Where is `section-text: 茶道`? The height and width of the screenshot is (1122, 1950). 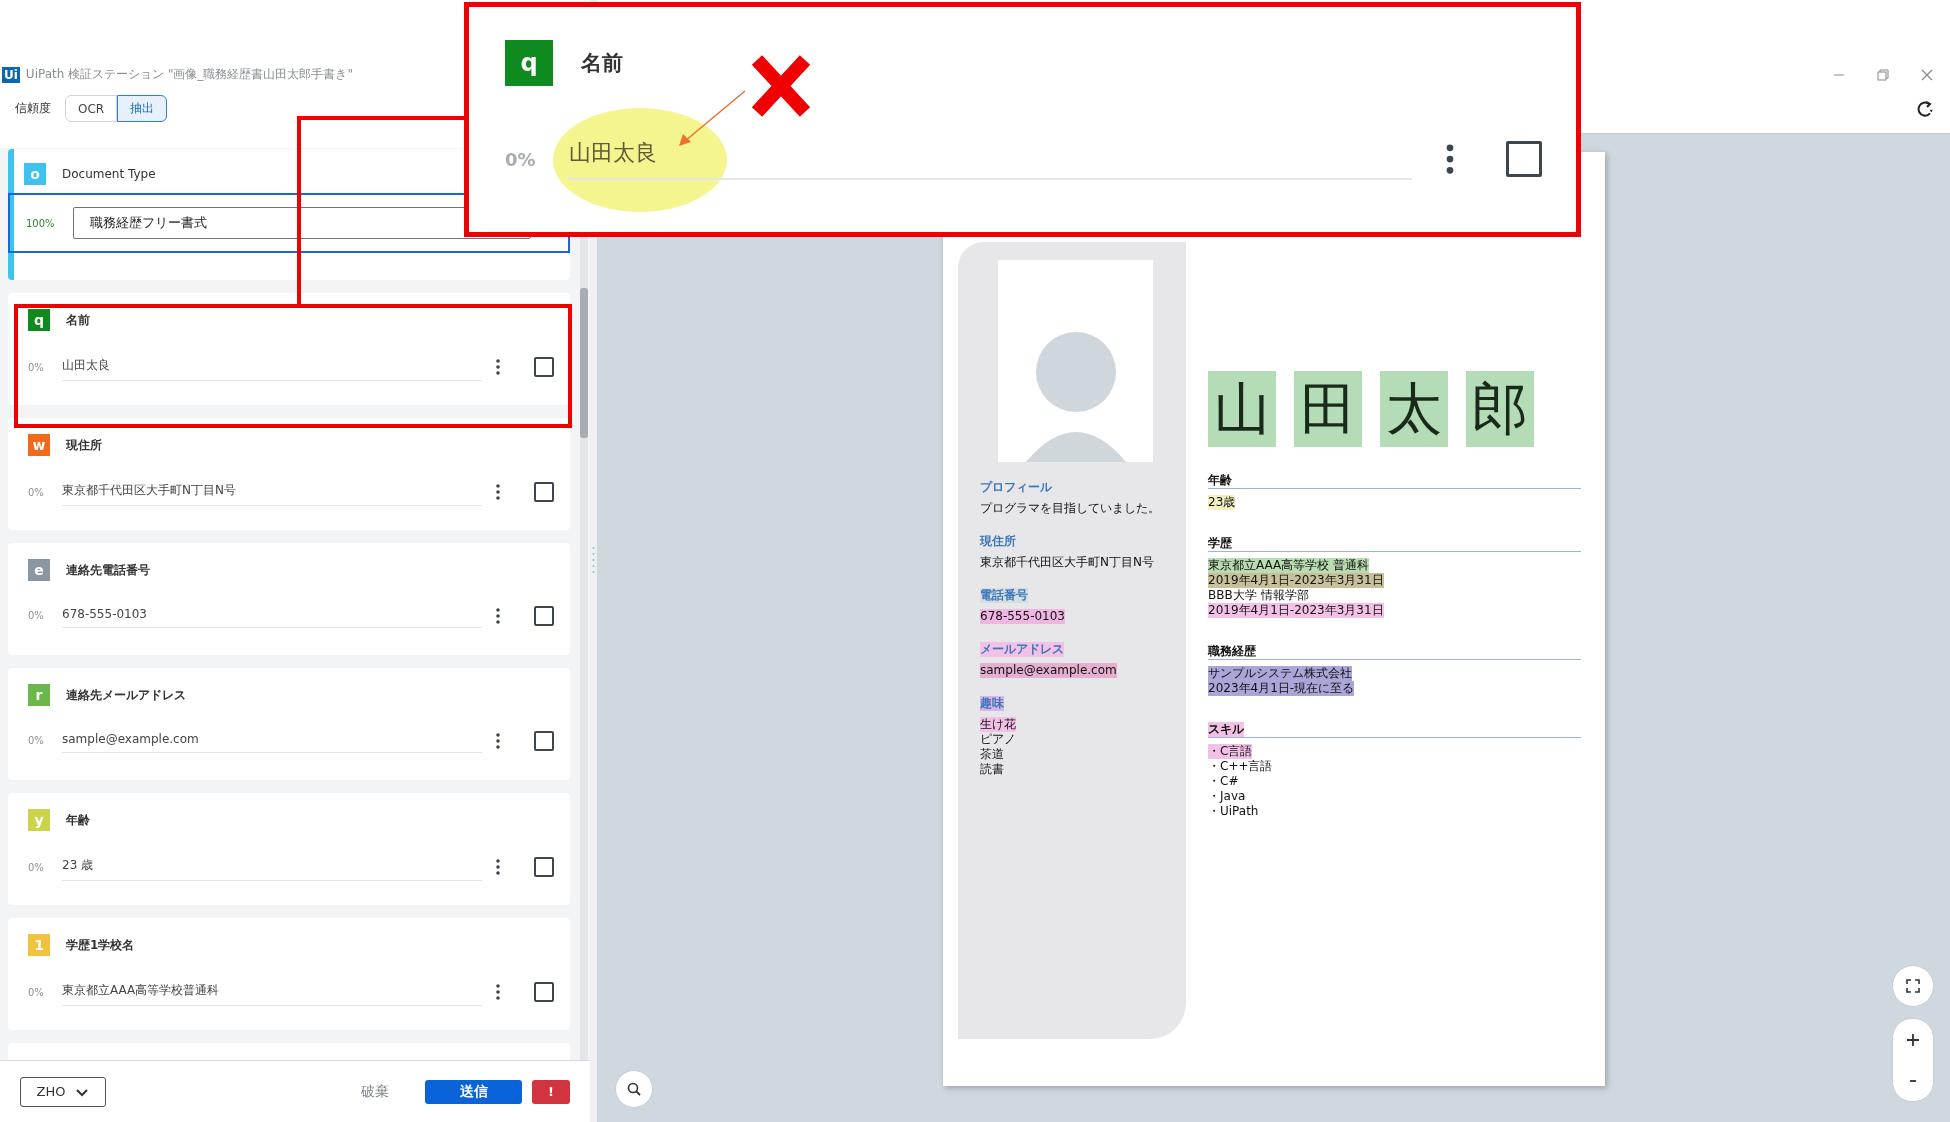
section-text: 茶道 is located at coordinates (992, 754).